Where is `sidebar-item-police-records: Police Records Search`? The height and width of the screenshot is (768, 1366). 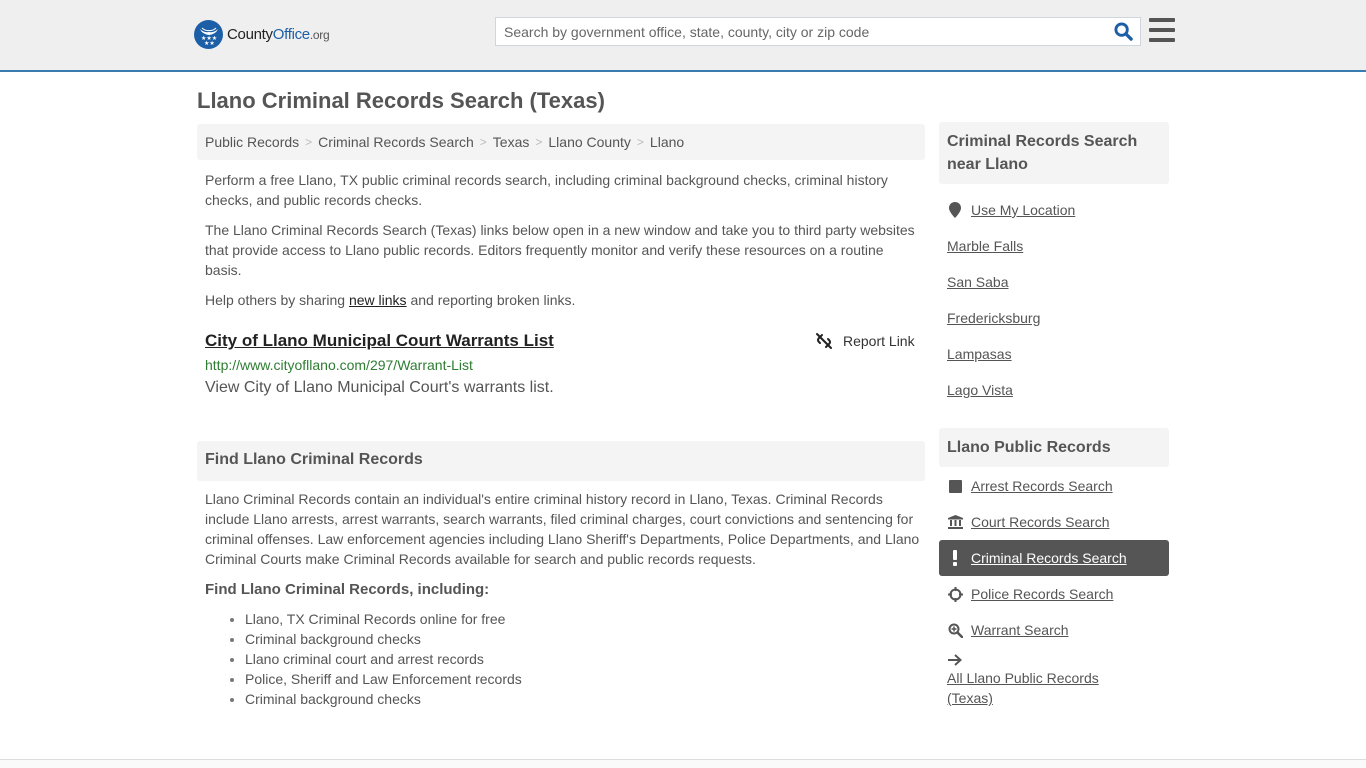 sidebar-item-police-records: Police Records Search is located at coordinates (1054, 594).